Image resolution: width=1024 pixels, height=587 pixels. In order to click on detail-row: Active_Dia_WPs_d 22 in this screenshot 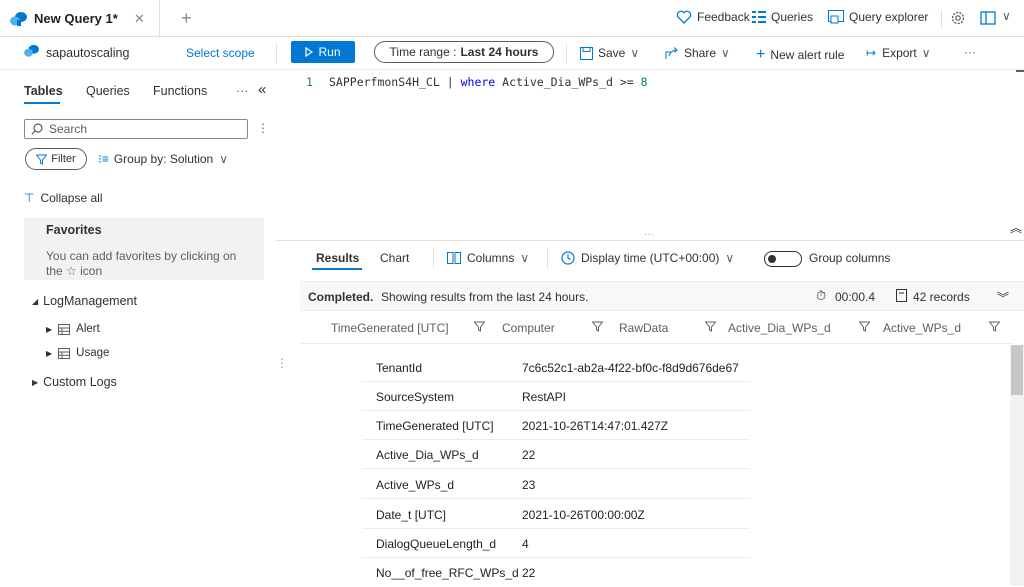, I will do `click(556, 454)`.